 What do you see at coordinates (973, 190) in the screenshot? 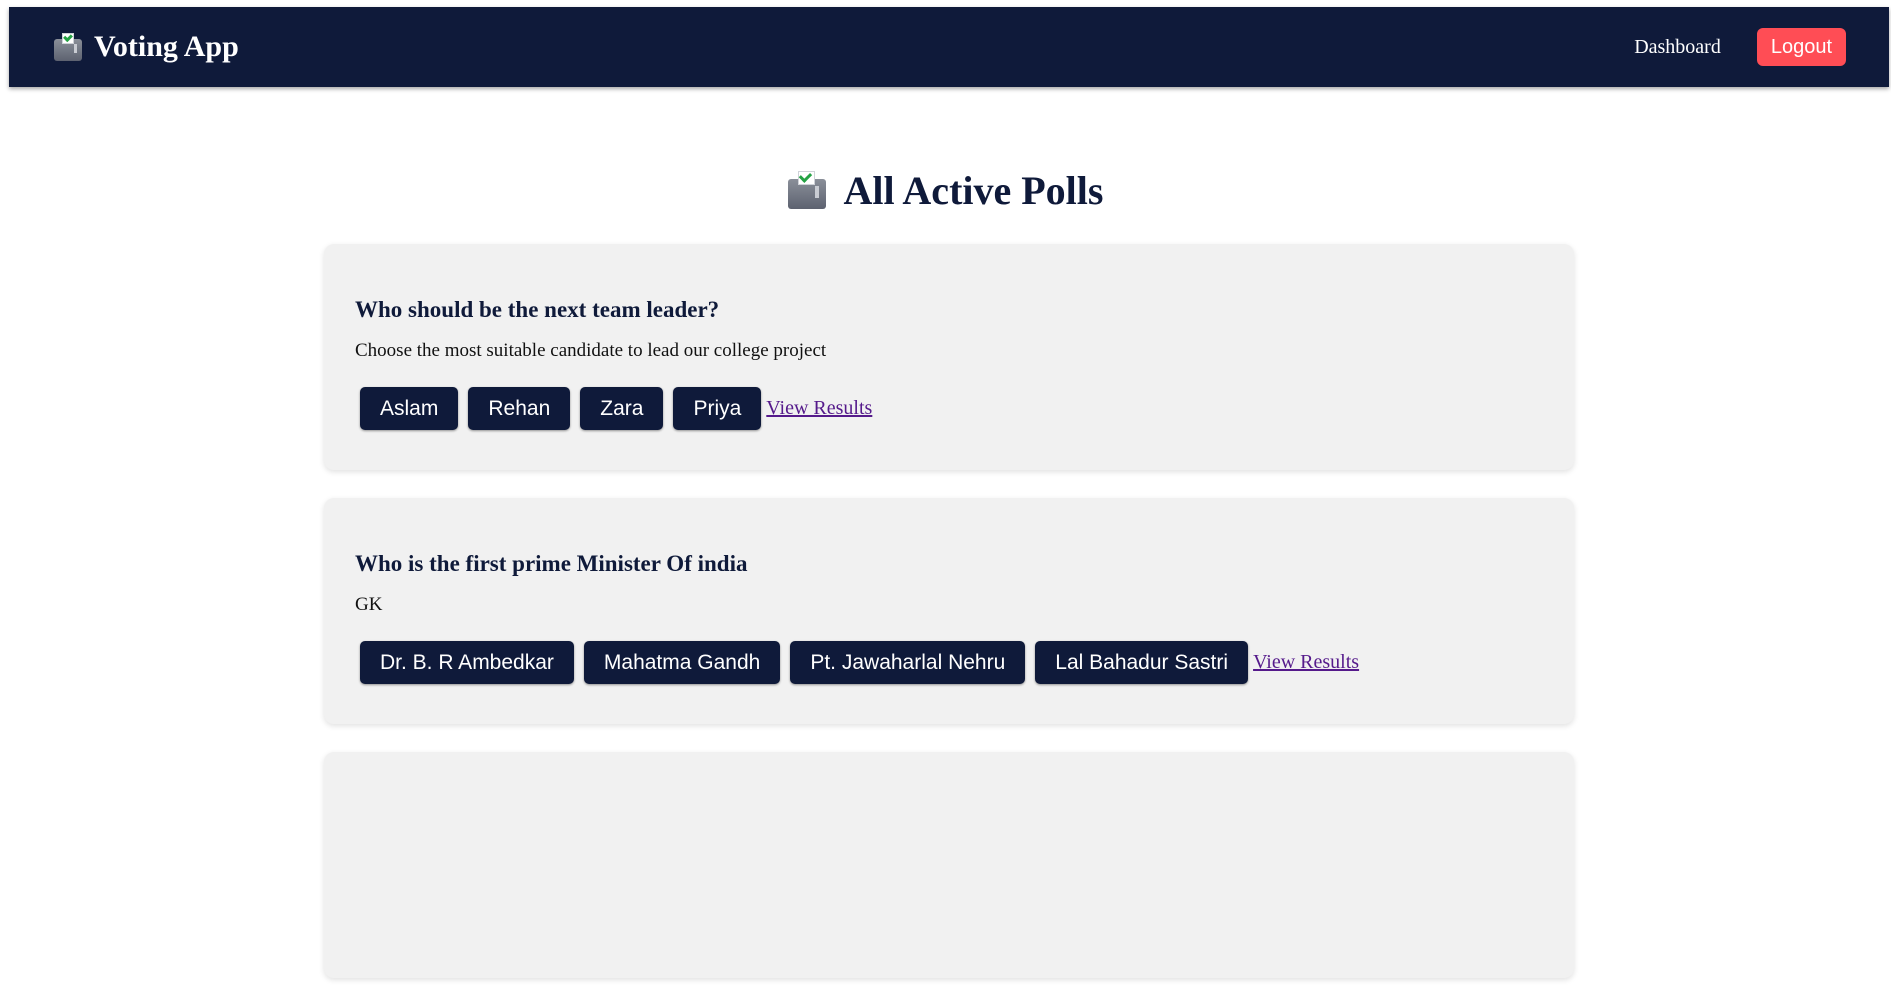
I see `page-title-text: All Active Polls` at bounding box center [973, 190].